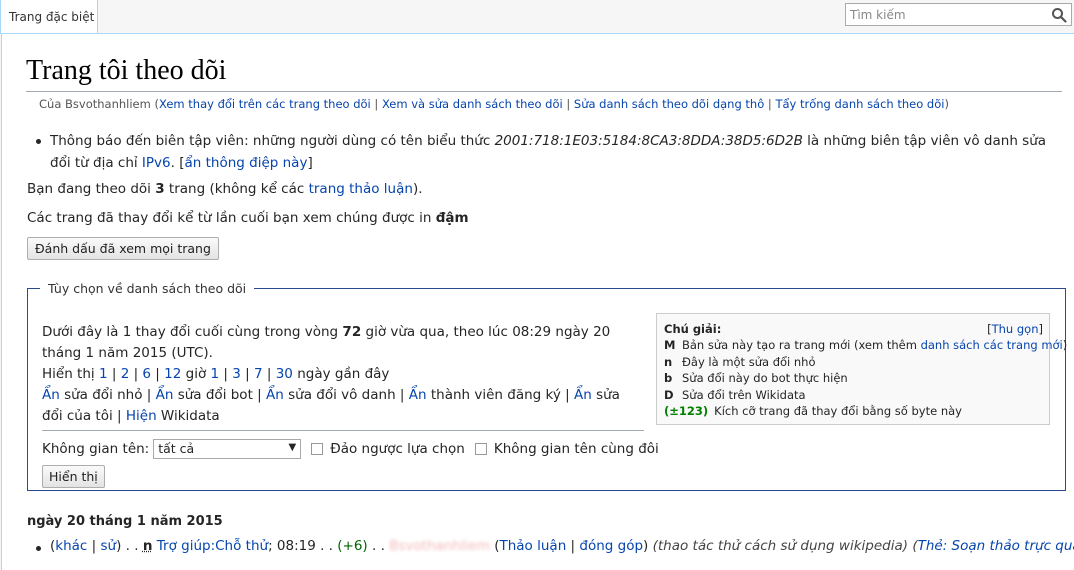  What do you see at coordinates (258, 374) in the screenshot?
I see `days-7-link: 7` at bounding box center [258, 374].